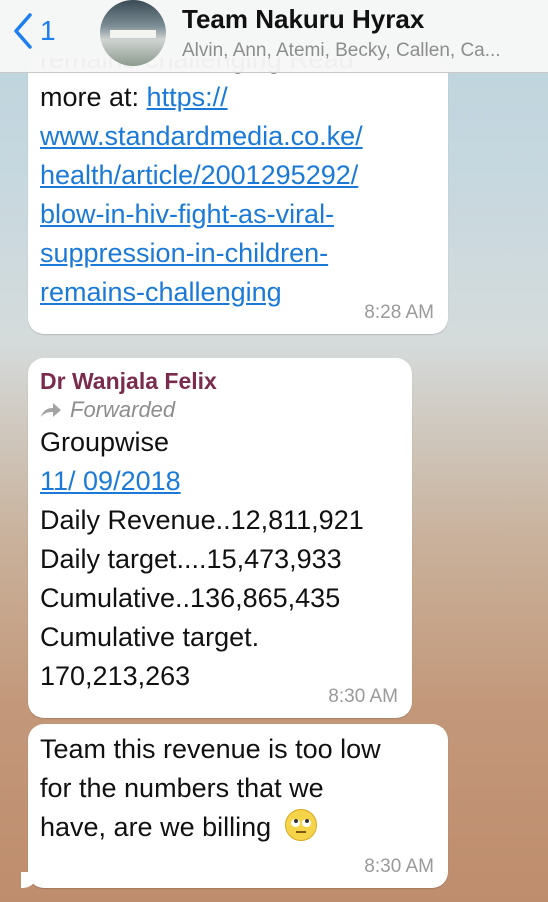 The height and width of the screenshot is (902, 548). Describe the element at coordinates (115, 676) in the screenshot. I see `message-line: 170,213,263` at that location.